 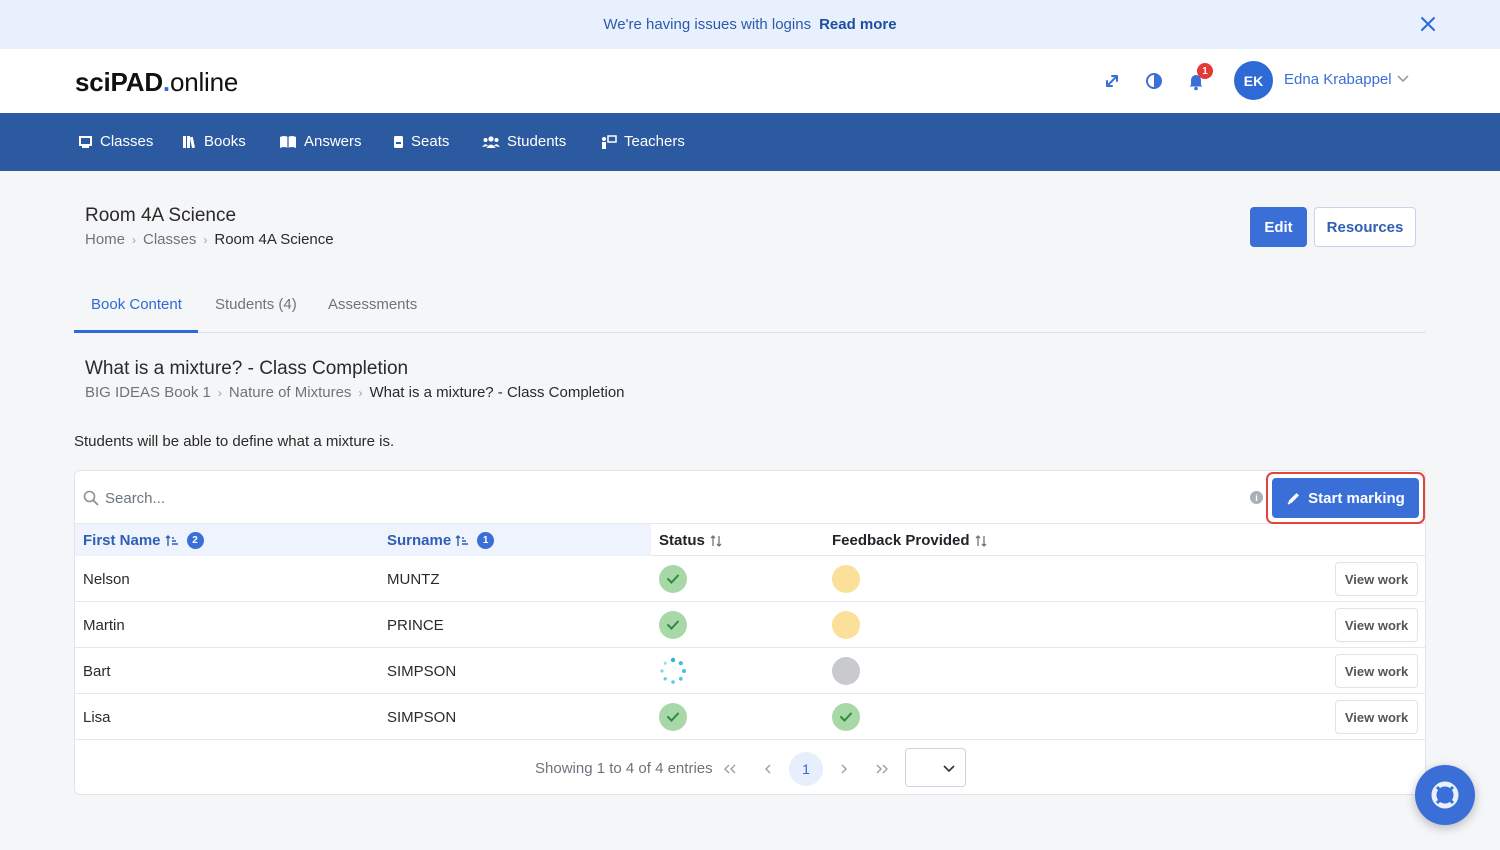 What do you see at coordinates (274, 239) in the screenshot?
I see `breadcrumb-current: Room 4A Science` at bounding box center [274, 239].